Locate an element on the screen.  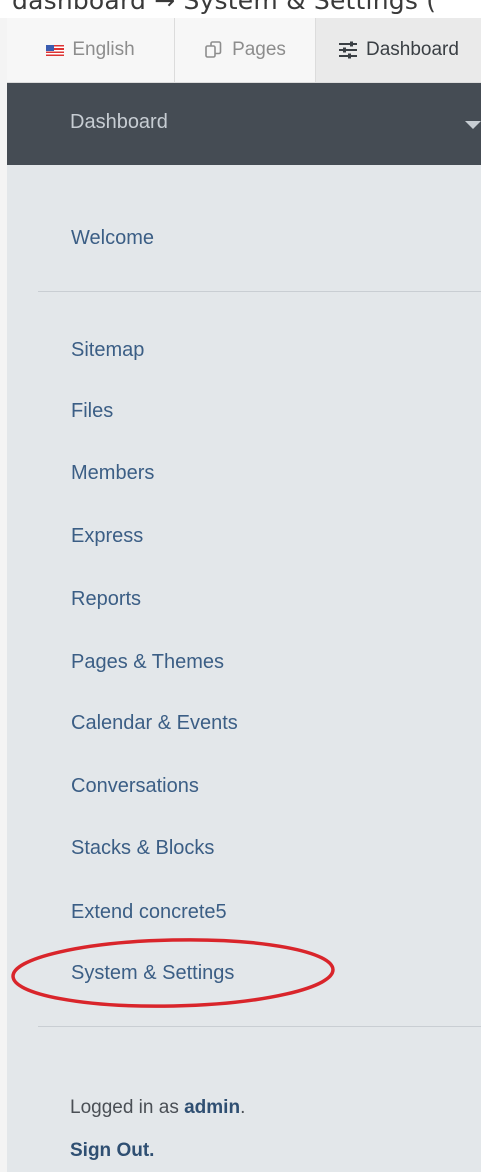
dashboard-header-title: Dashboard is located at coordinates (119, 122).